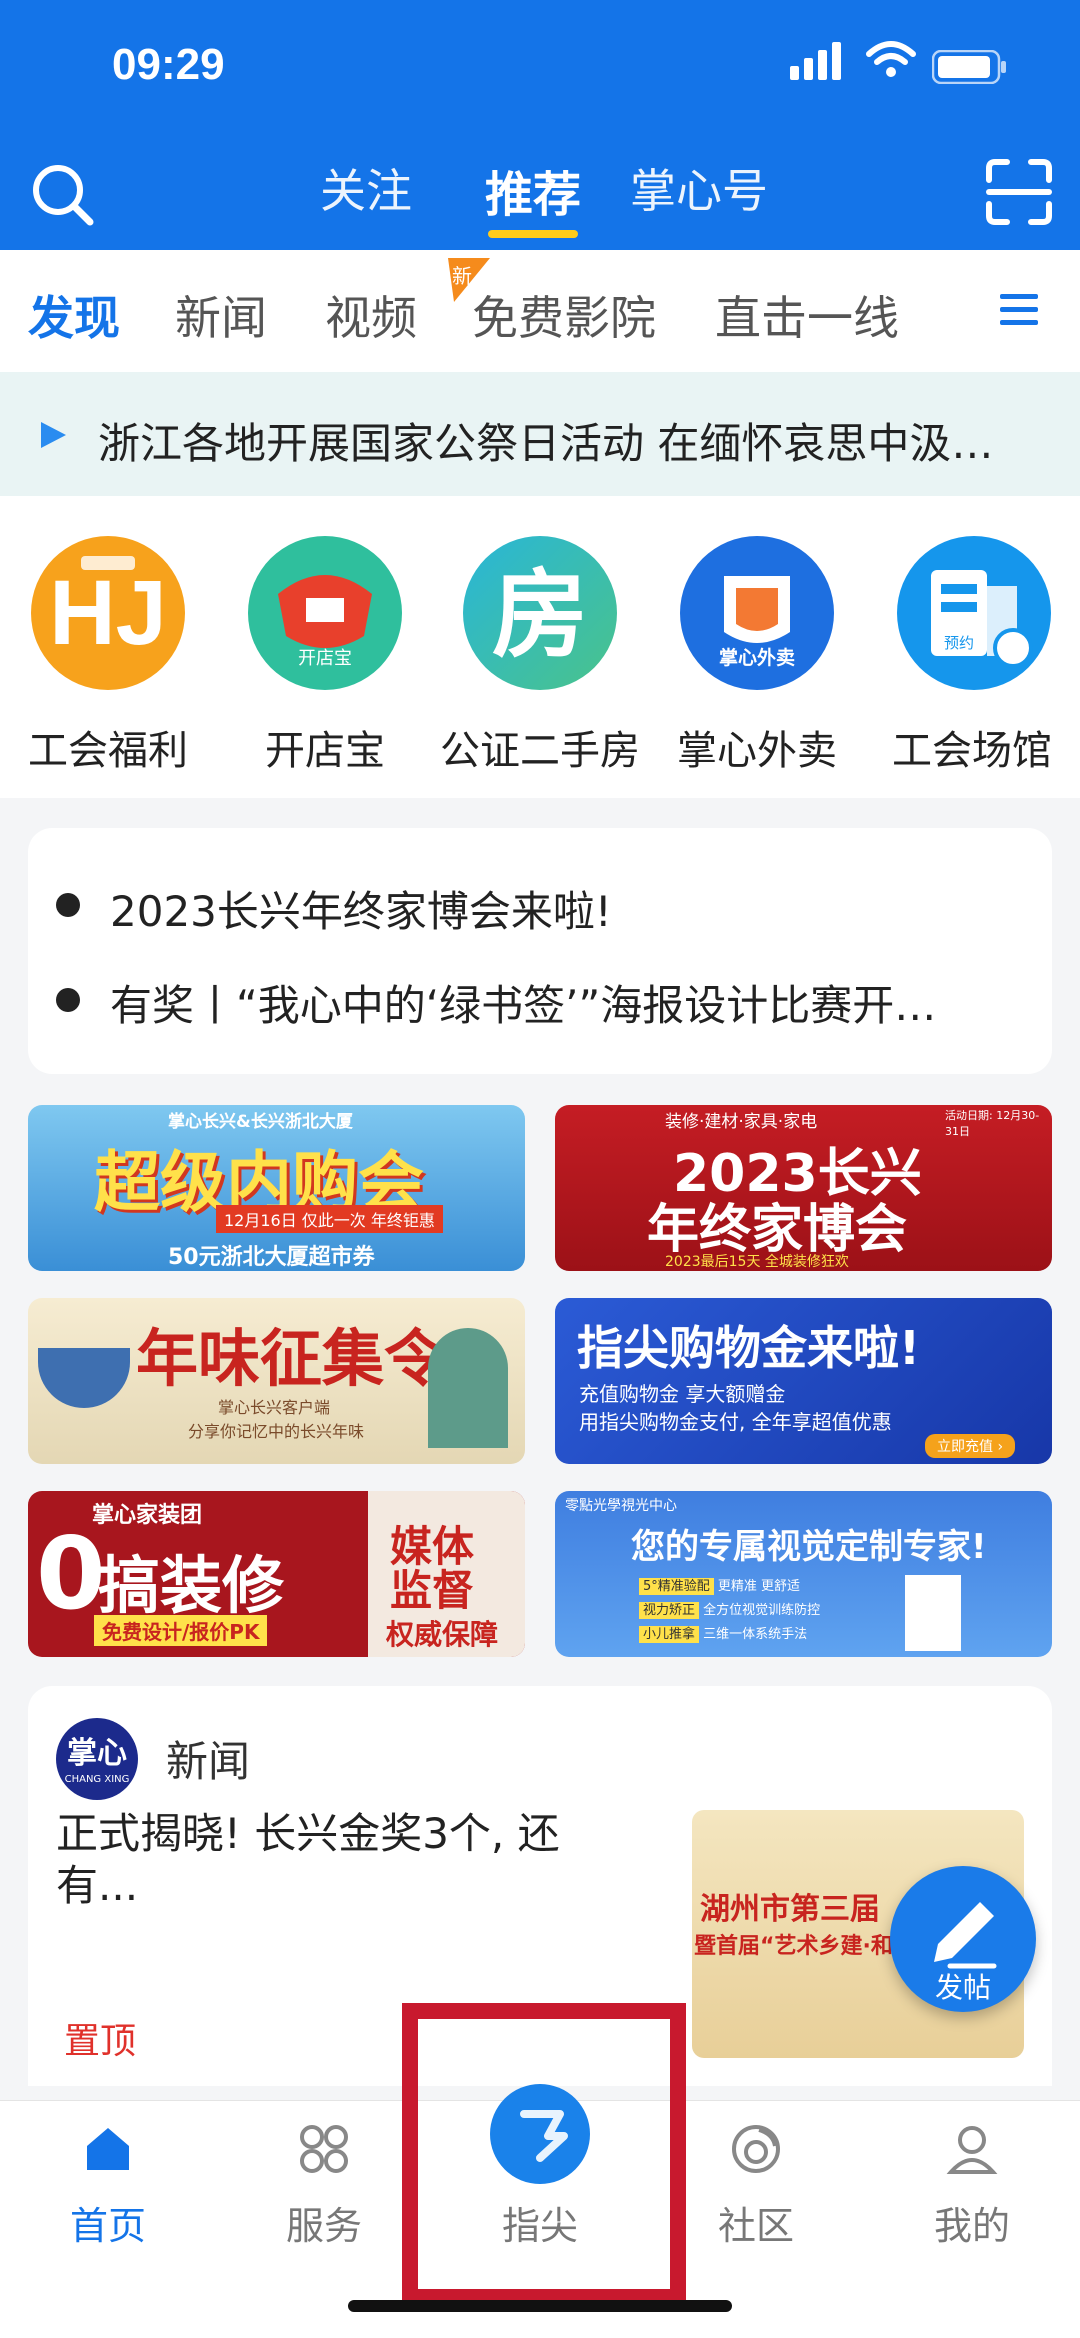 The height and width of the screenshot is (2338, 1080). Describe the element at coordinates (757, 657) in the screenshot. I see `svg-text: 掌心外卖` at that location.